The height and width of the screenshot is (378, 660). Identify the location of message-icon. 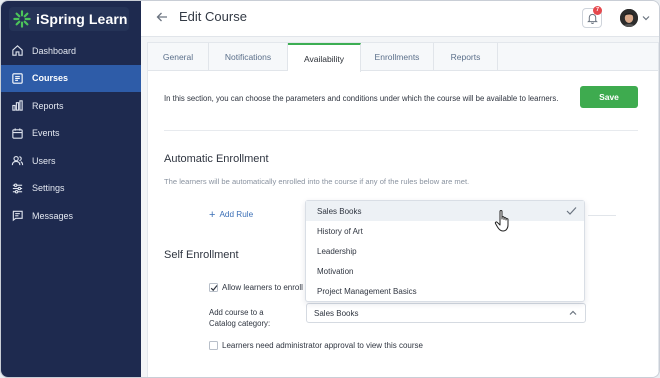
(17, 216).